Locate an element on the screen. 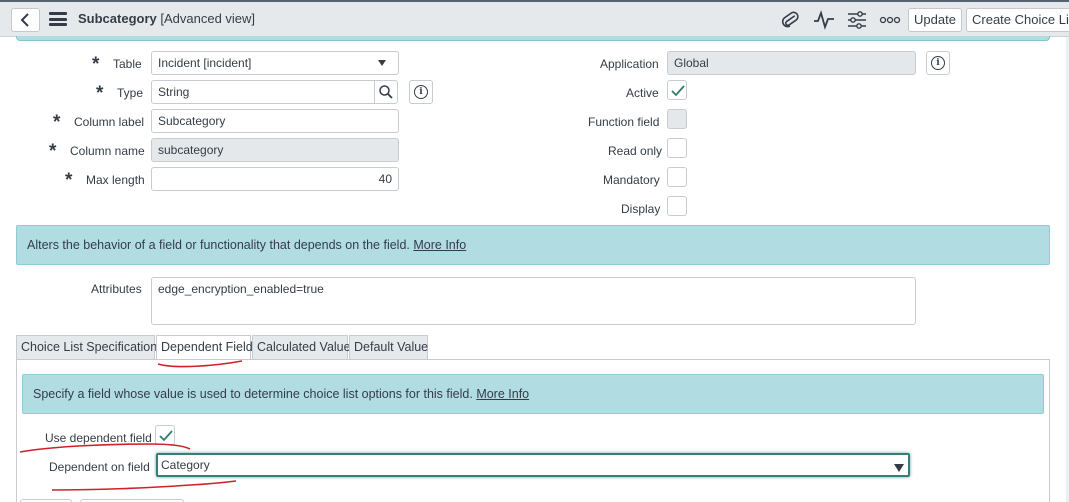 This screenshot has height=502, width=1069. tab-choice-list-specification: Choice List Specification is located at coordinates (86, 347).